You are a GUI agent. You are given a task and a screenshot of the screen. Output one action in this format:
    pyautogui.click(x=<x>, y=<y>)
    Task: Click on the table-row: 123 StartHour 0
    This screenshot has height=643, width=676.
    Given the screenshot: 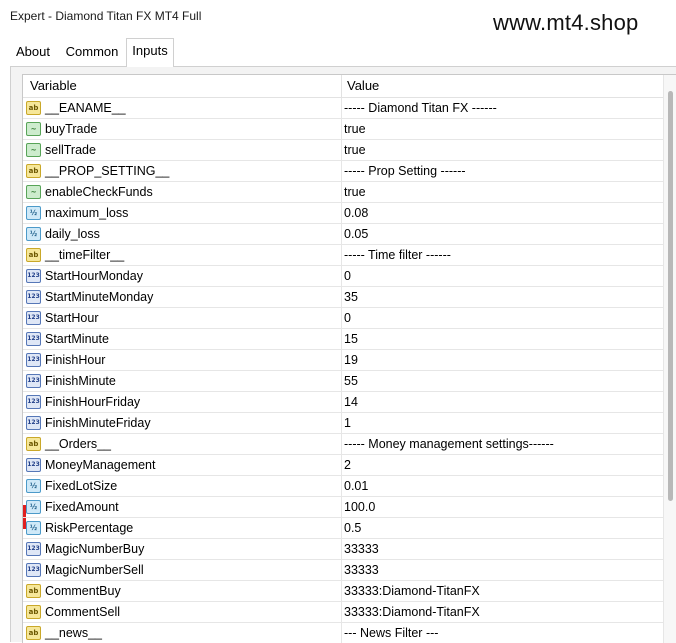 What is the action you would take?
    pyautogui.click(x=343, y=318)
    